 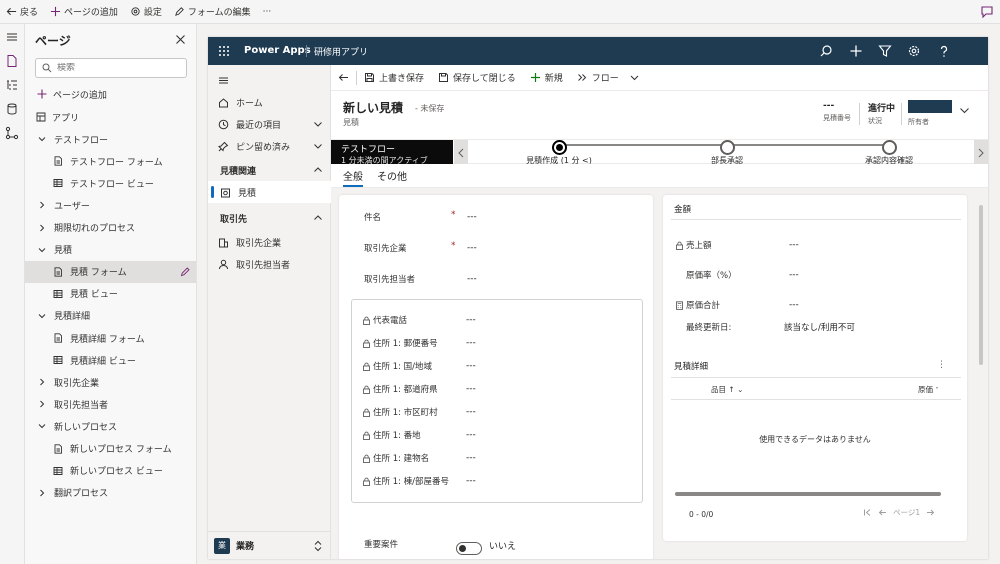 What do you see at coordinates (72, 317) in the screenshot?
I see `page-item-label: 見積詳細` at bounding box center [72, 317].